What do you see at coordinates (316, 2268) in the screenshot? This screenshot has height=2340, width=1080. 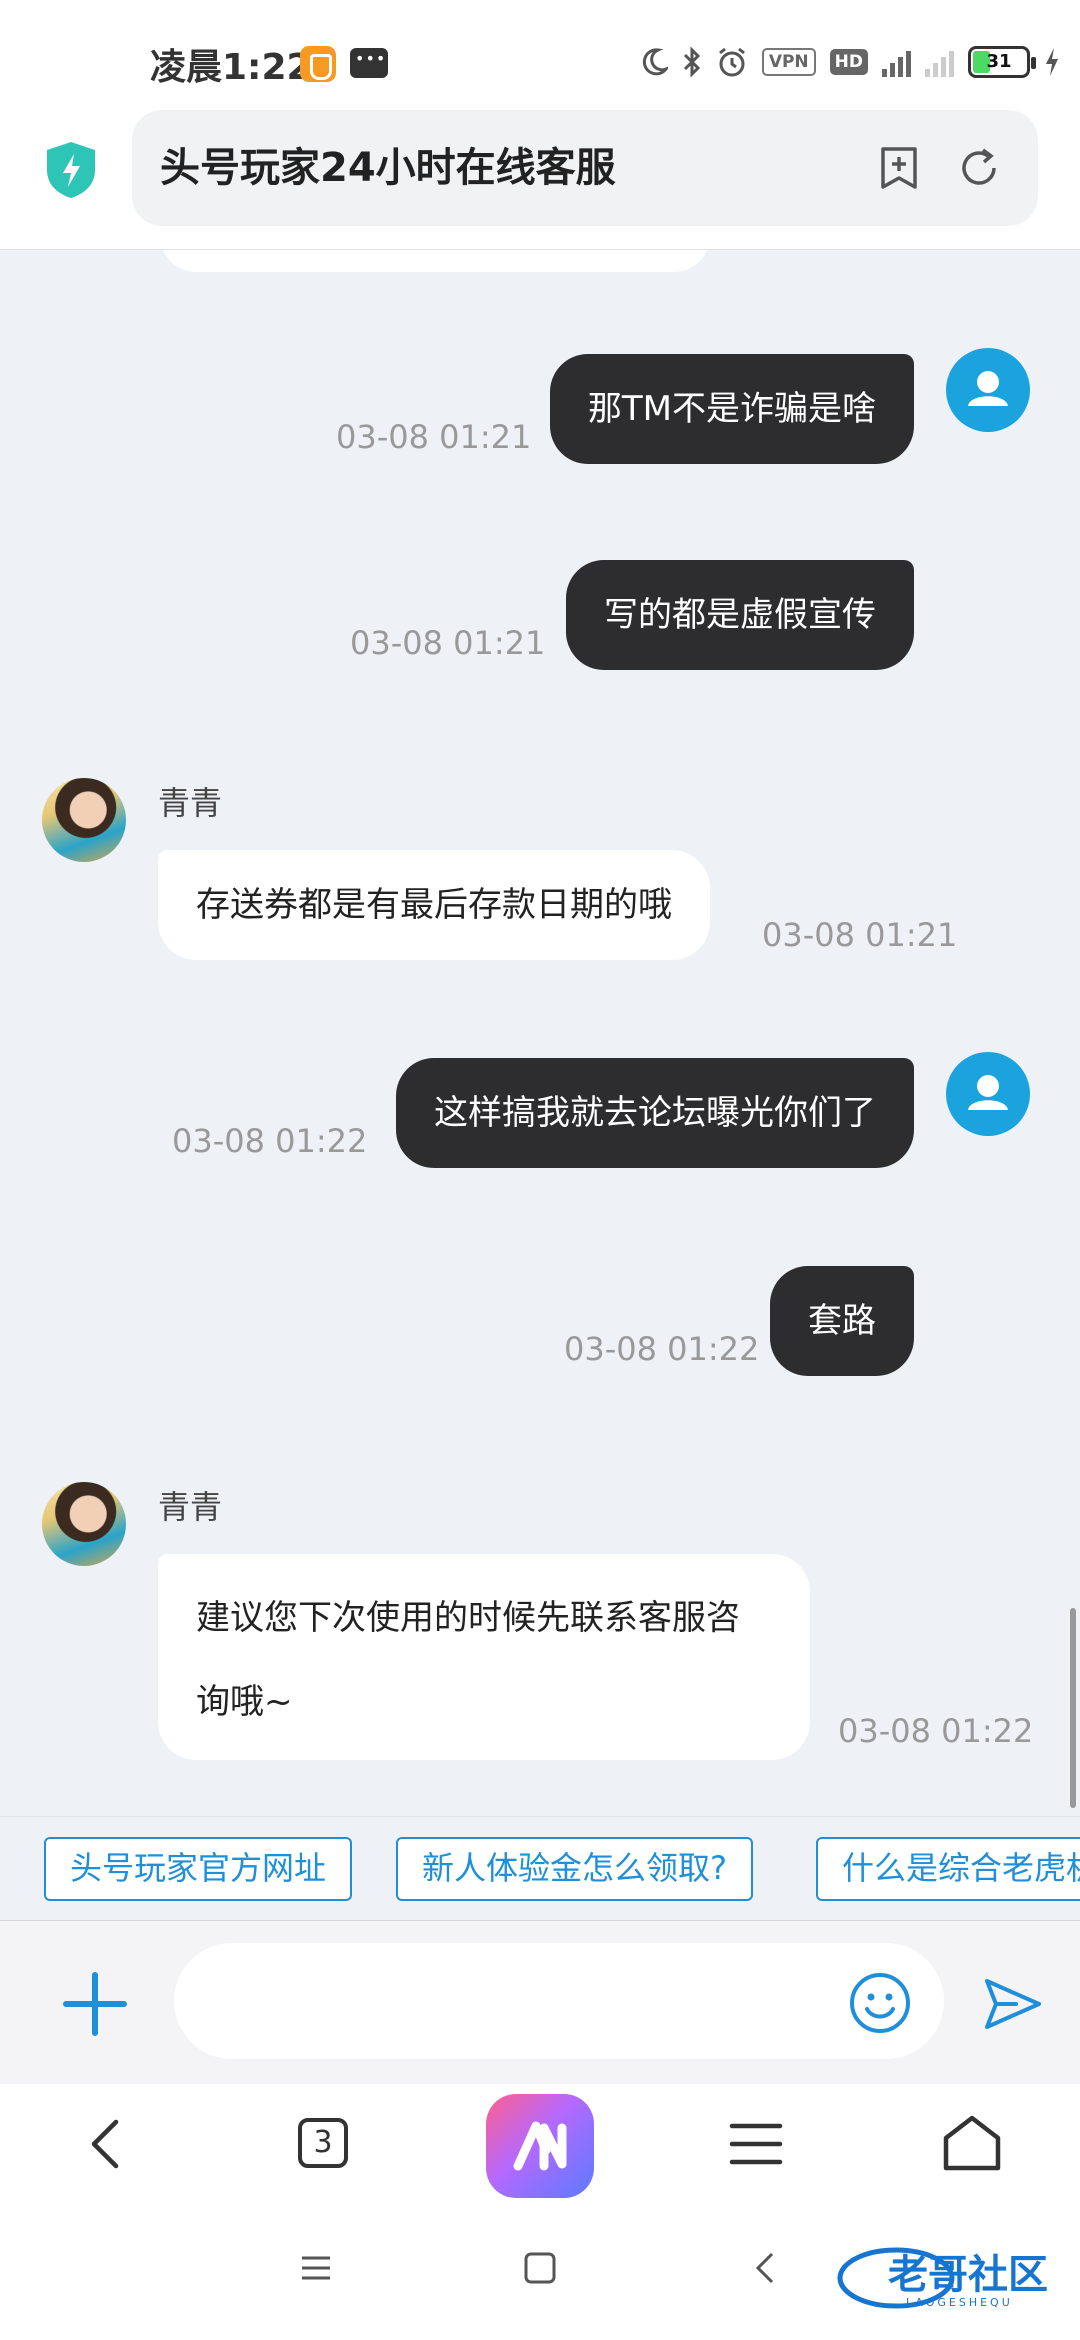 I see `recents-icon` at bounding box center [316, 2268].